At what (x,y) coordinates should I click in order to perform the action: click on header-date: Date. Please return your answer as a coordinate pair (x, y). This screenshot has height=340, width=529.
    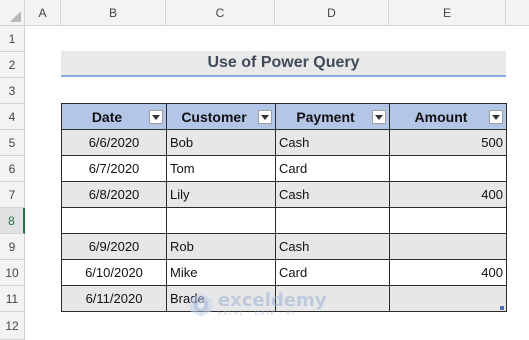
    Looking at the image, I should click on (114, 116).